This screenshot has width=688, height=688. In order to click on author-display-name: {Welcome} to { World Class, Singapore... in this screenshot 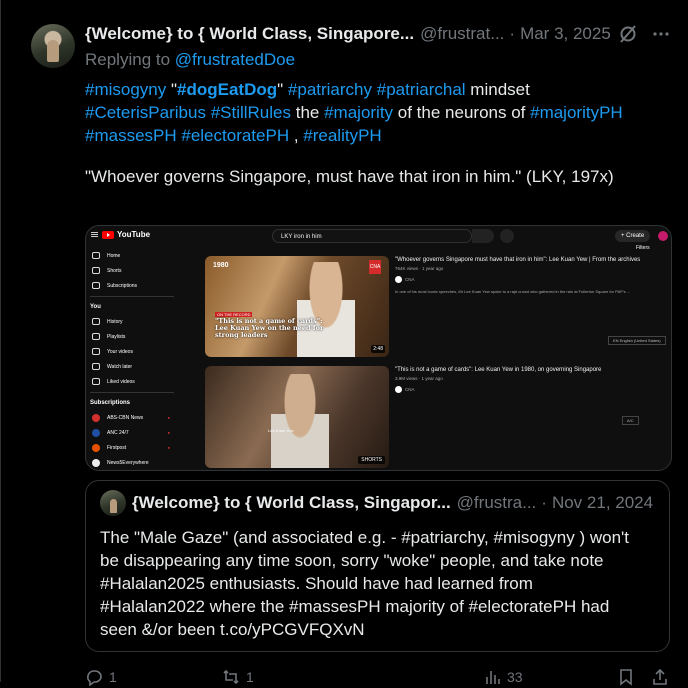, I will do `click(249, 34)`.